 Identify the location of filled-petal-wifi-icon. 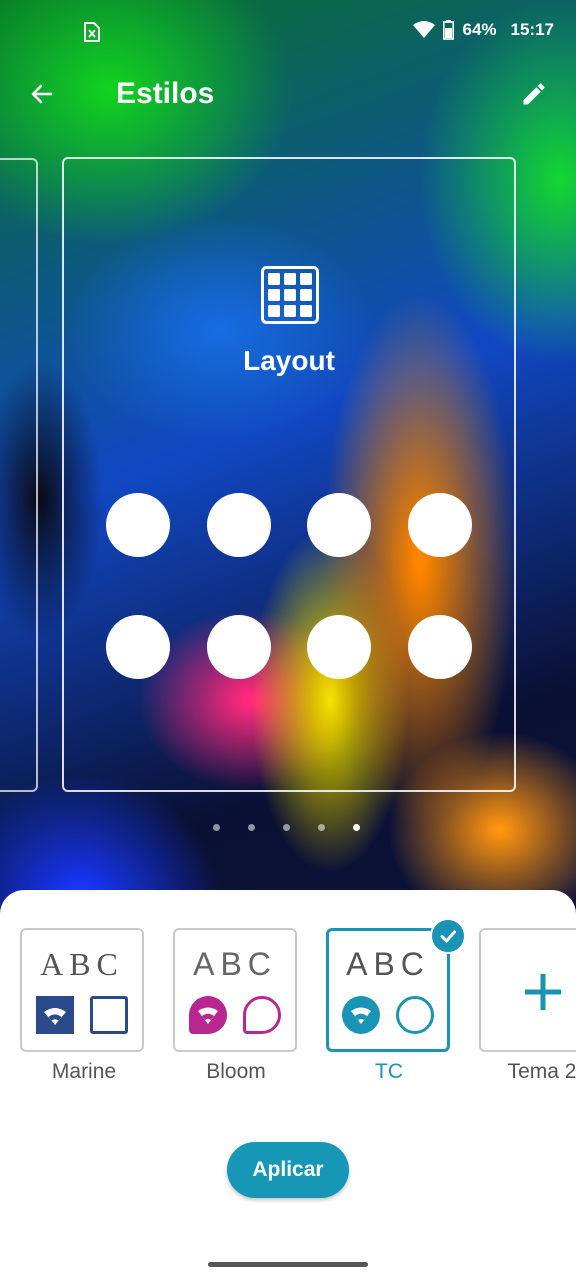
(208, 1015).